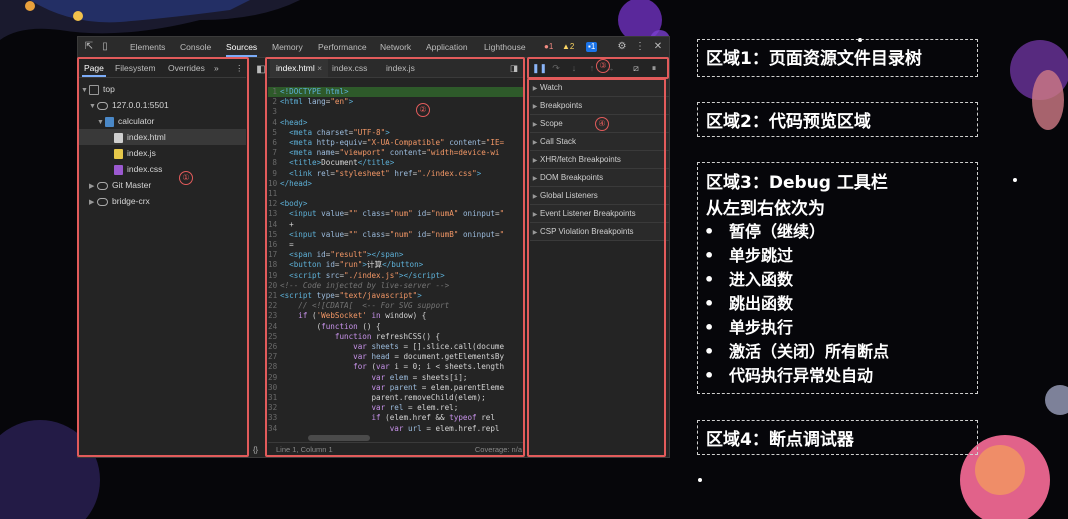  I want to click on close-icon: ✕, so click(658, 47).